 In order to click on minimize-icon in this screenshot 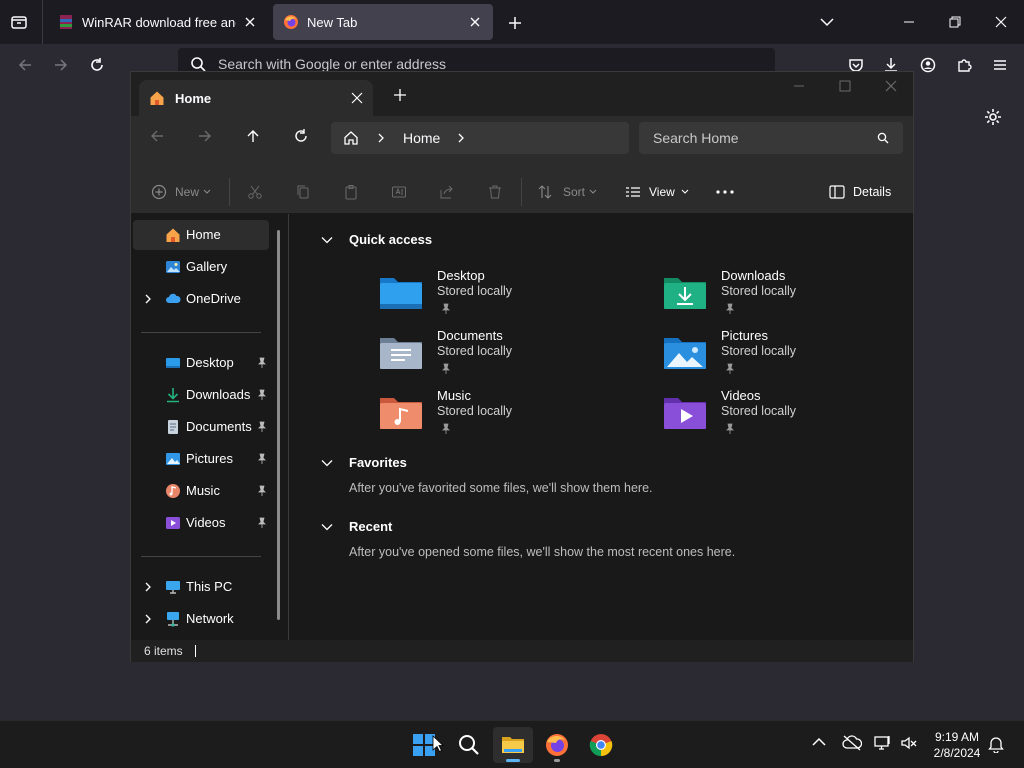, I will do `click(909, 22)`.